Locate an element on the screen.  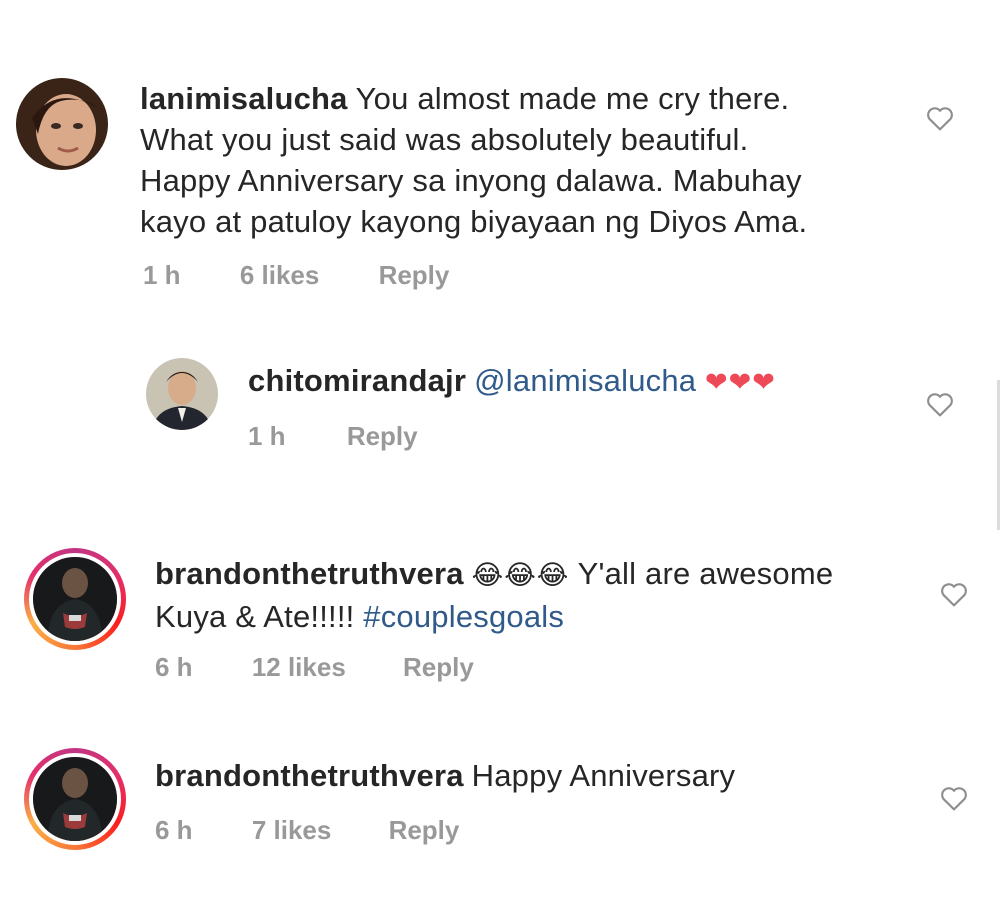
comment-text-part: Y'all are awesome is located at coordinates (705, 573).